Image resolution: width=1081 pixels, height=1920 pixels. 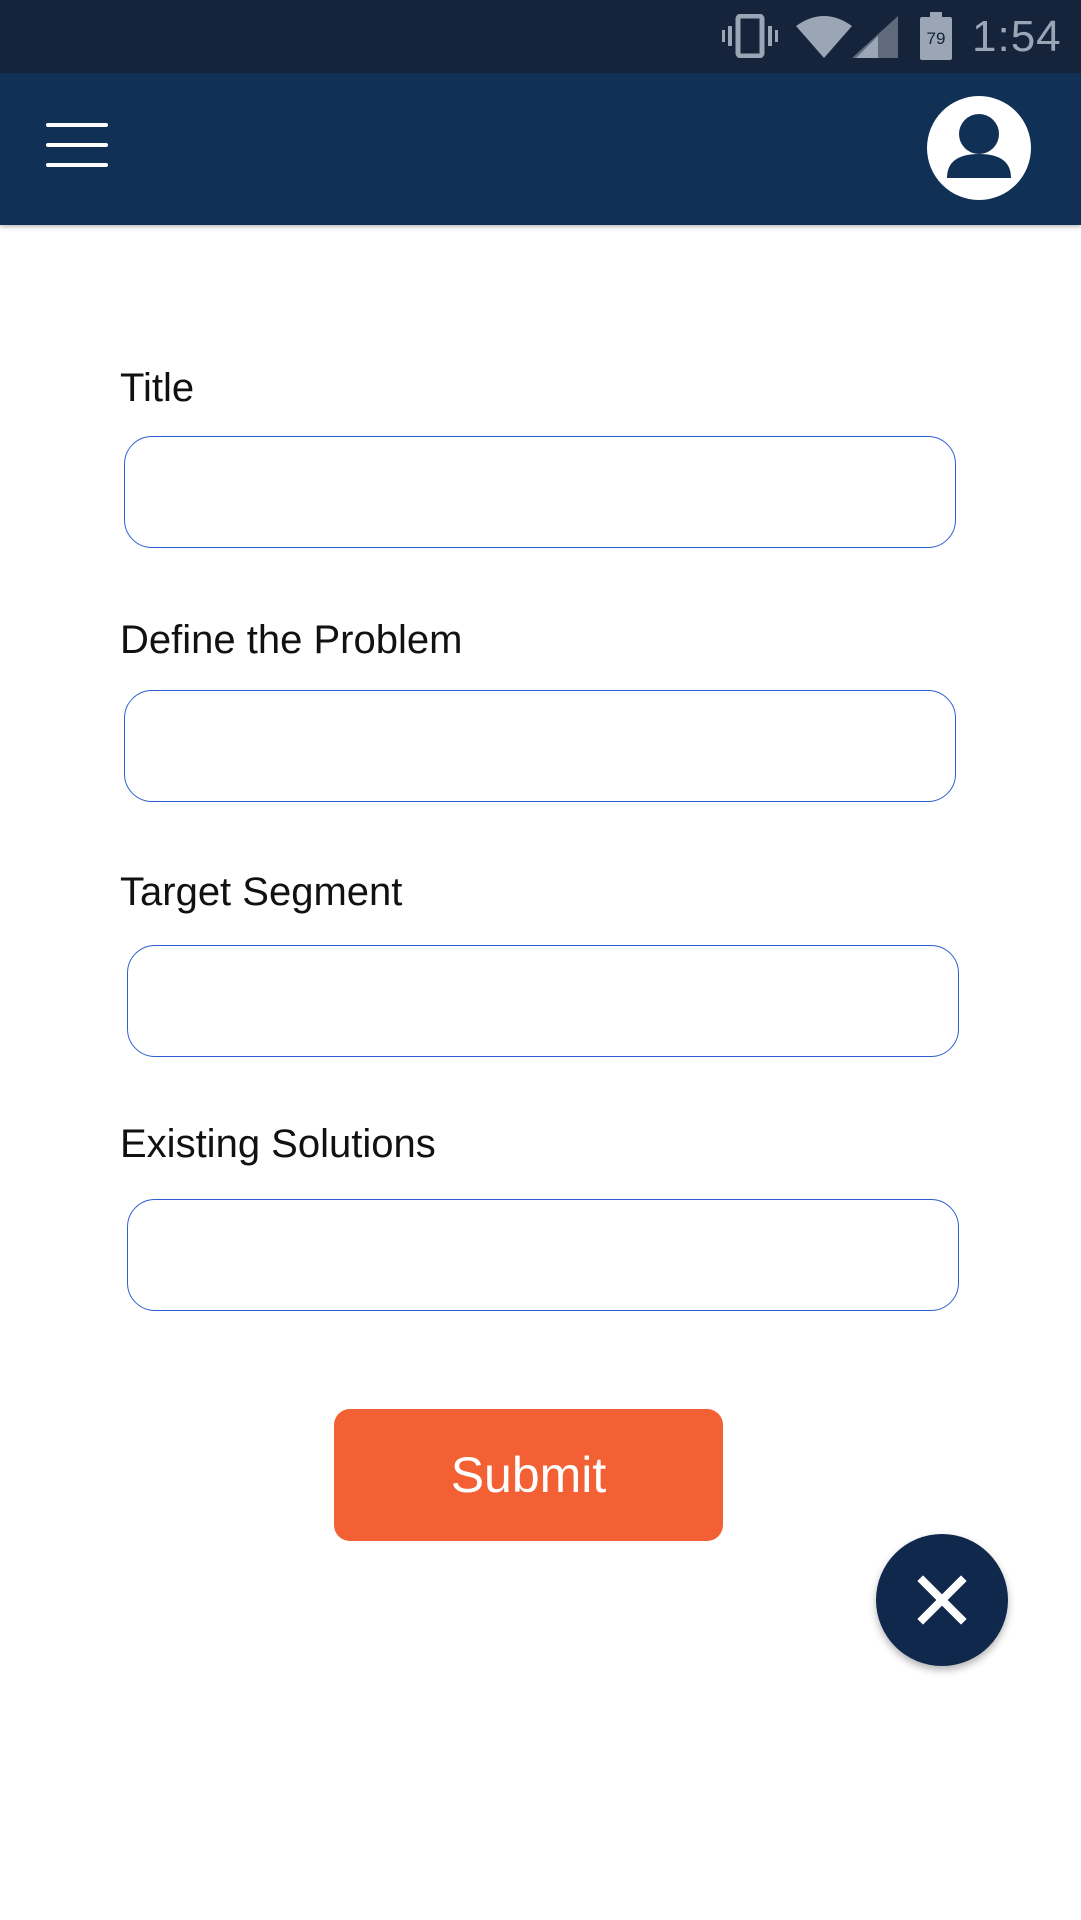 I want to click on close-icon, so click(x=942, y=1600).